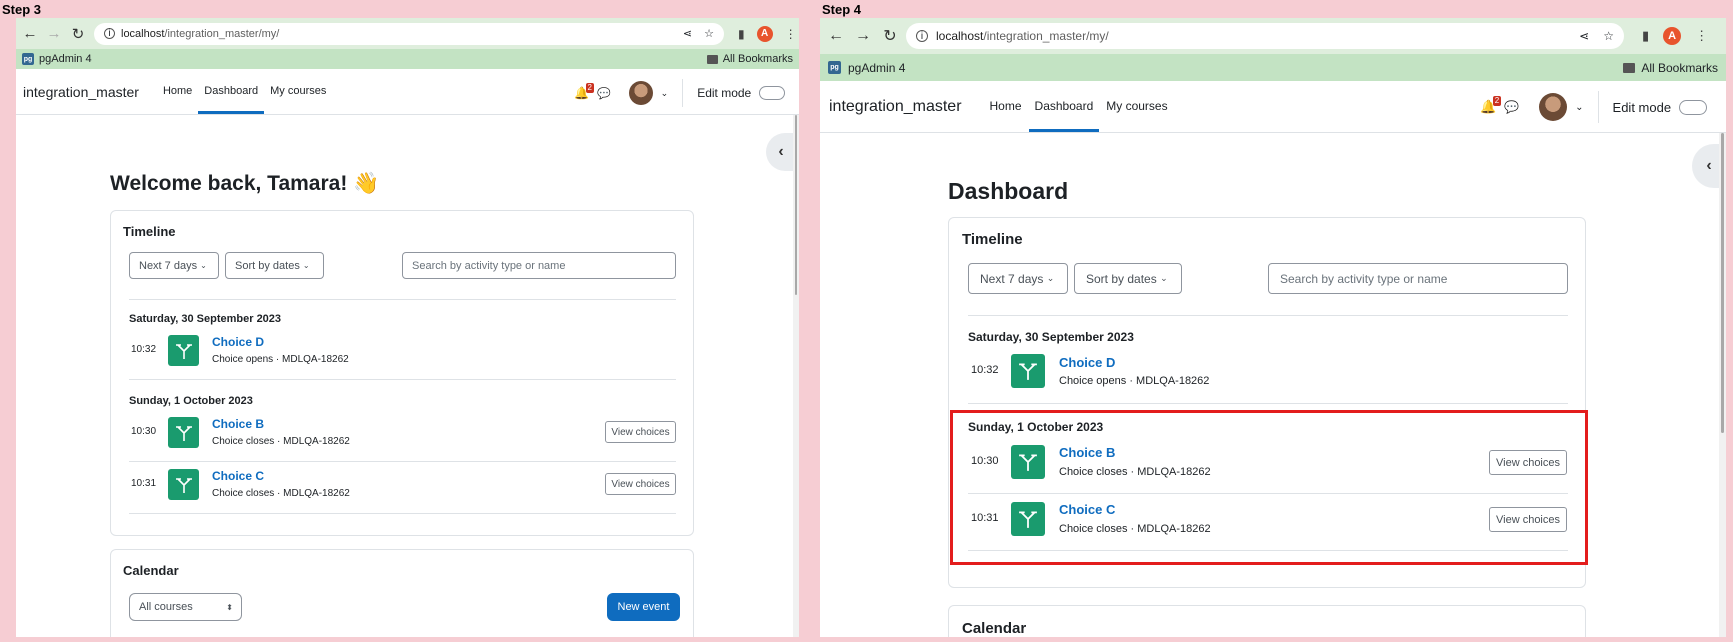  Describe the element at coordinates (238, 424) in the screenshot. I see `event-title: Choice B` at that location.